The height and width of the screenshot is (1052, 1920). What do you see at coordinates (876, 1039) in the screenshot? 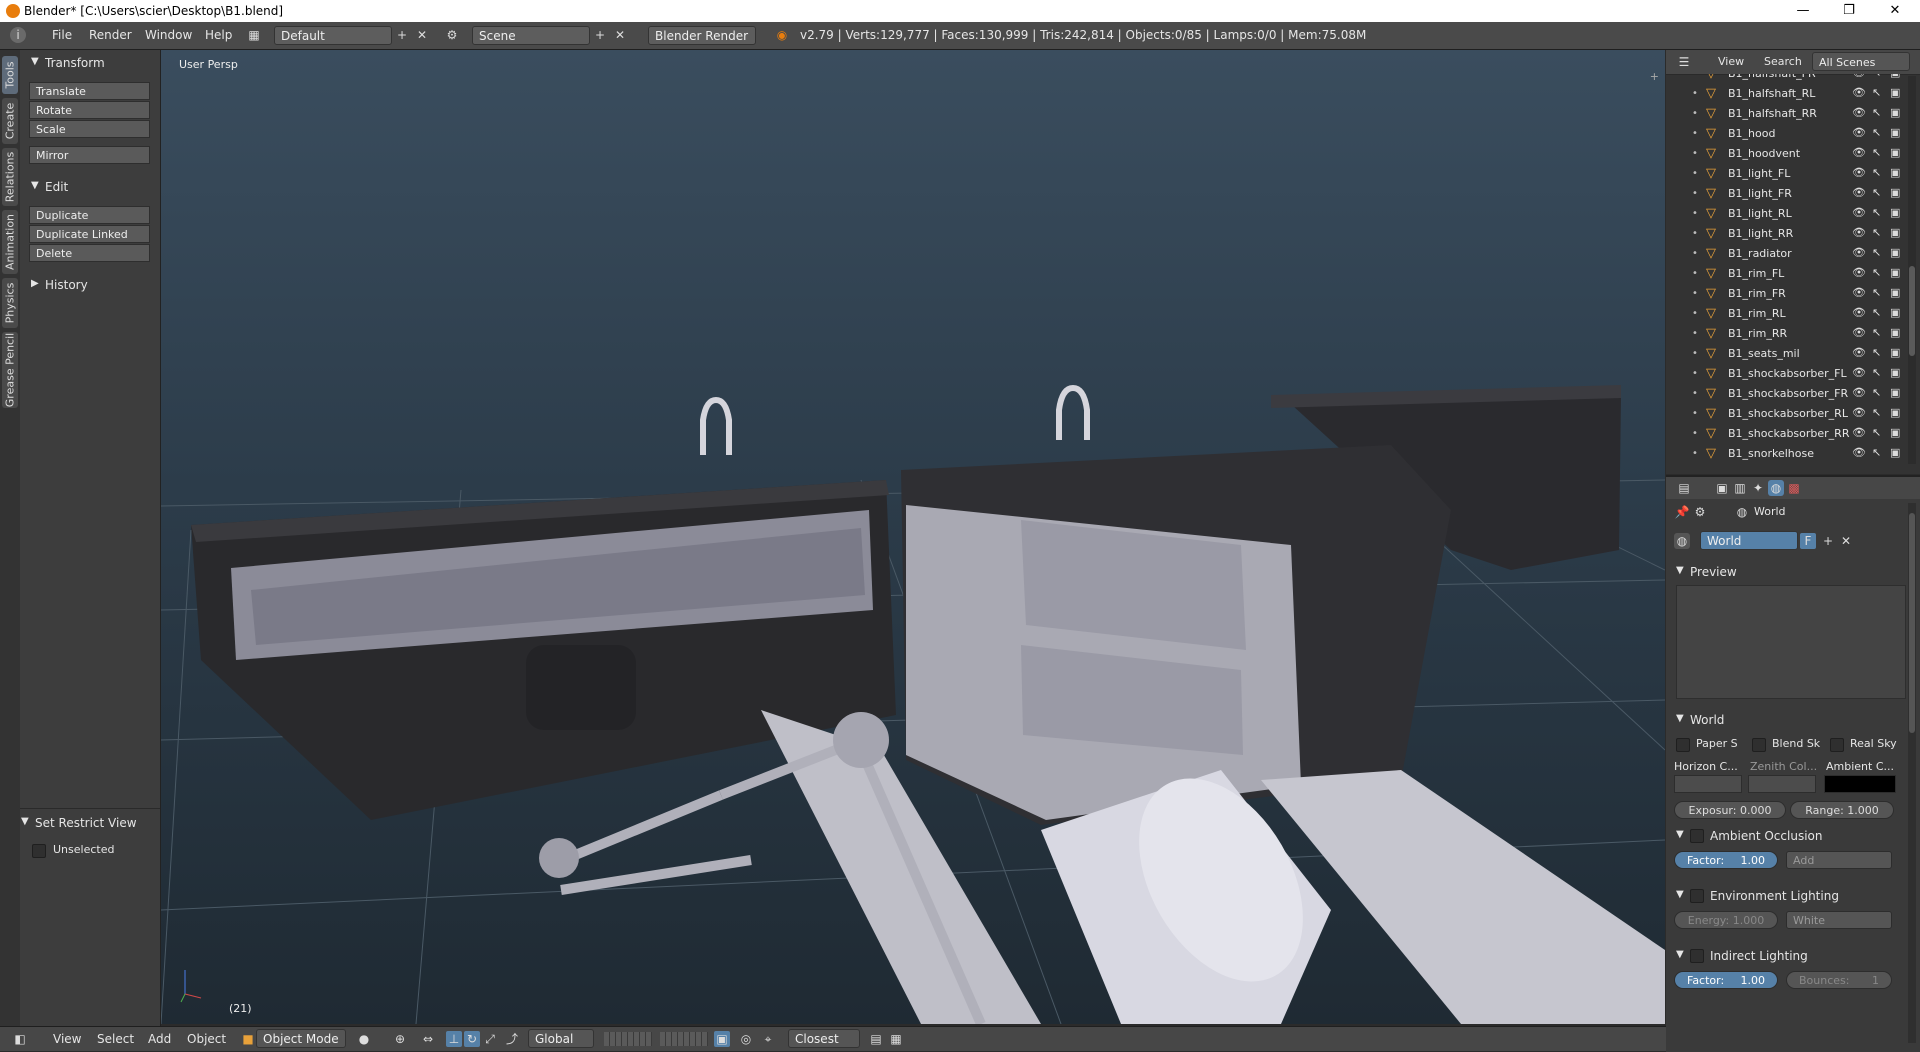
I see `opengl-render-icon: ▤` at bounding box center [876, 1039].